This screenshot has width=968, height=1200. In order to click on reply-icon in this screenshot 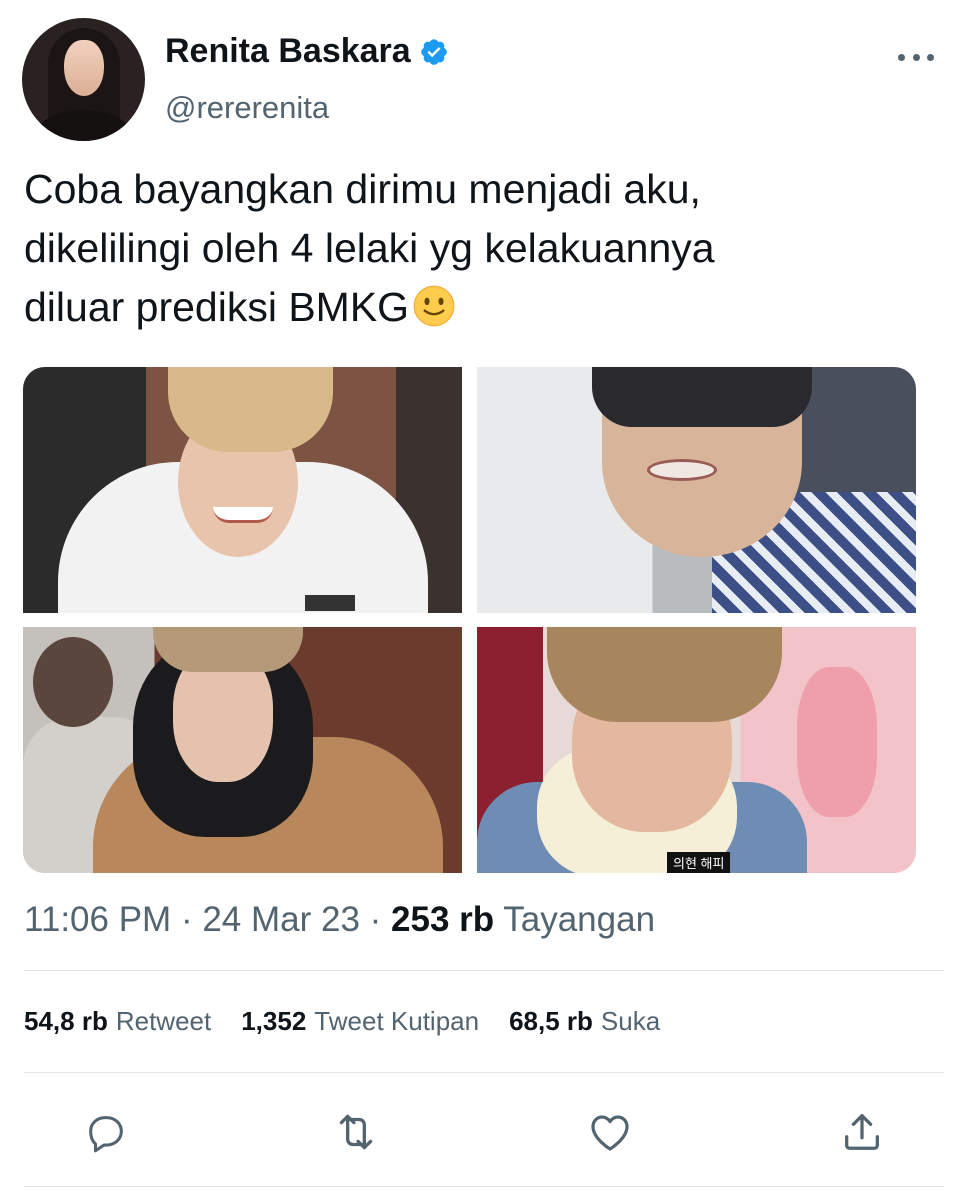, I will do `click(106, 1134)`.